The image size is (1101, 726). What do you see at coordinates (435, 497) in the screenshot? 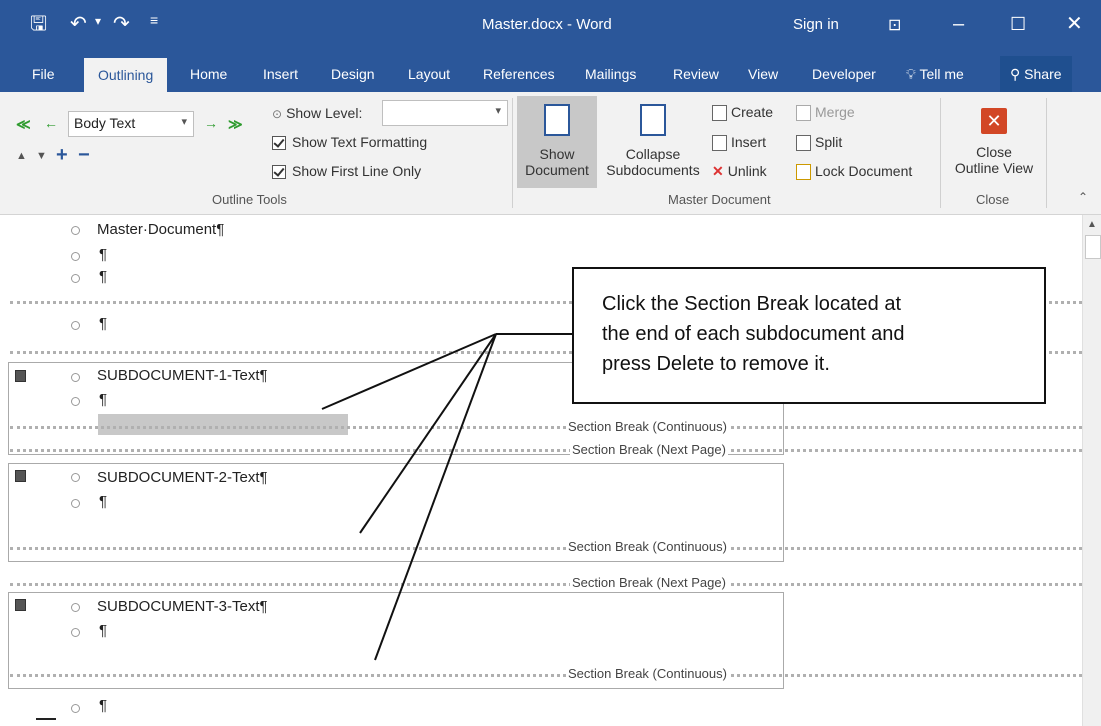
I see `callout-line` at bounding box center [435, 497].